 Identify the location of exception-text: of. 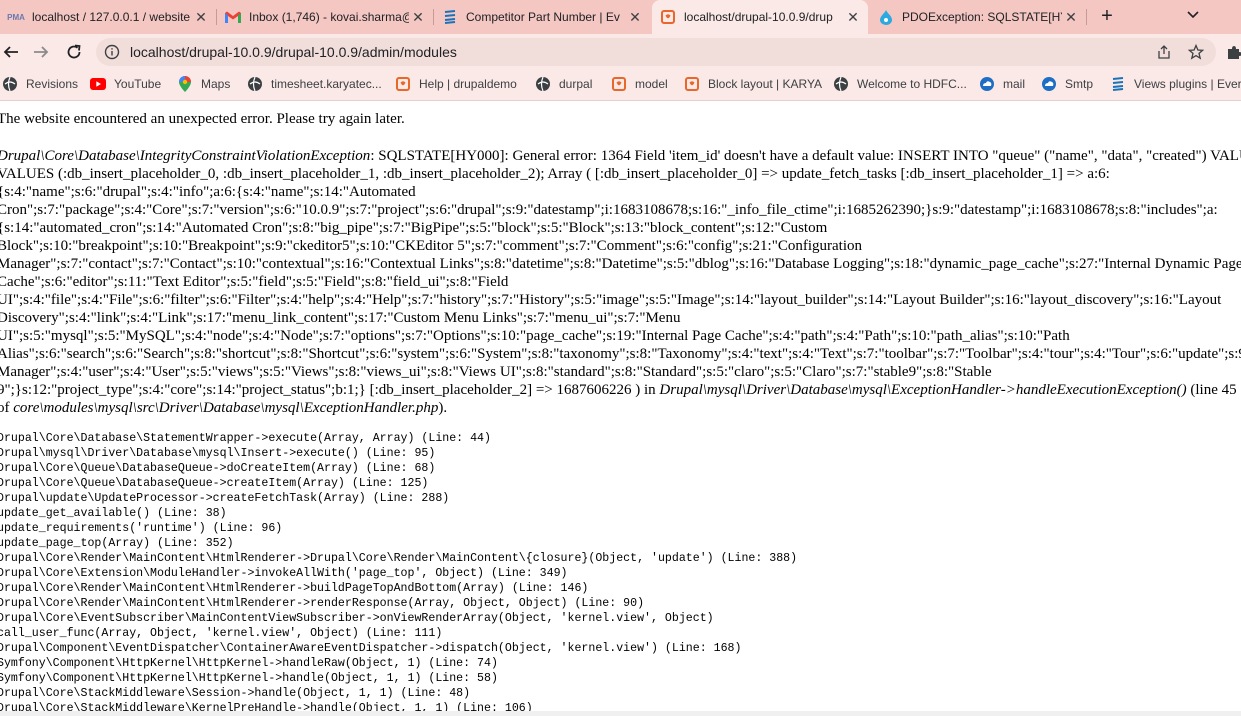
(5, 408).